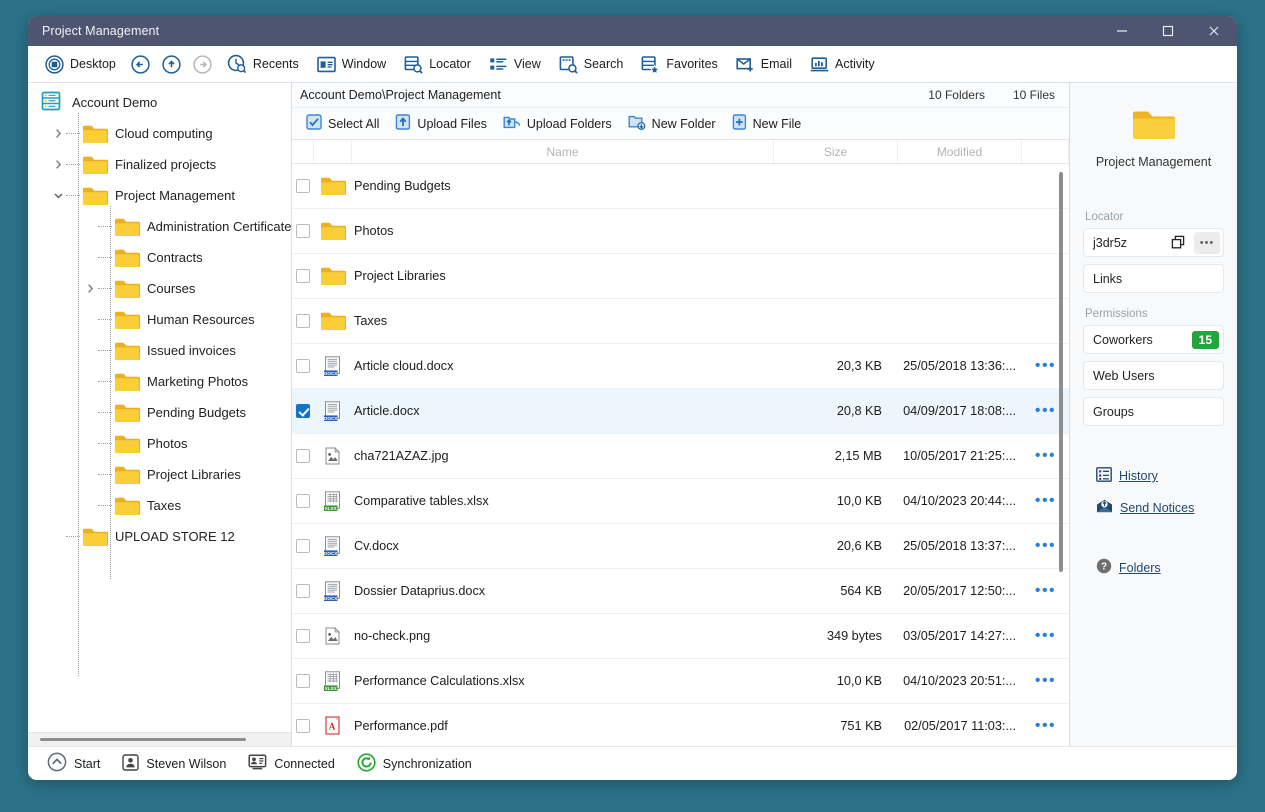 This screenshot has height=812, width=1265. I want to click on row-name-cell: Project Libraries, so click(563, 276).